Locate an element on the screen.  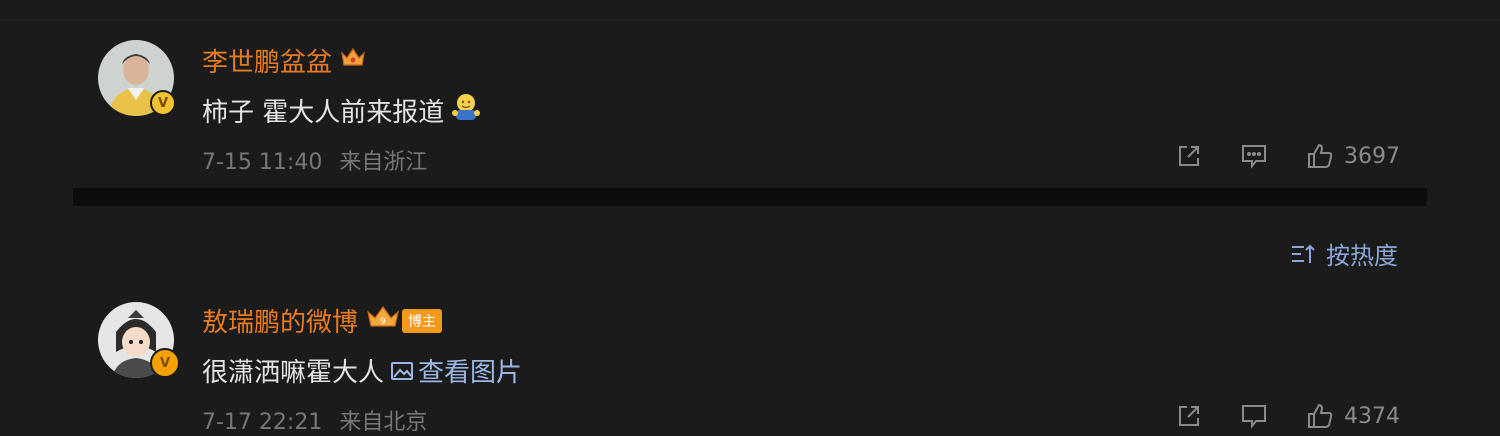
author-tag: 博主 is located at coordinates (422, 320).